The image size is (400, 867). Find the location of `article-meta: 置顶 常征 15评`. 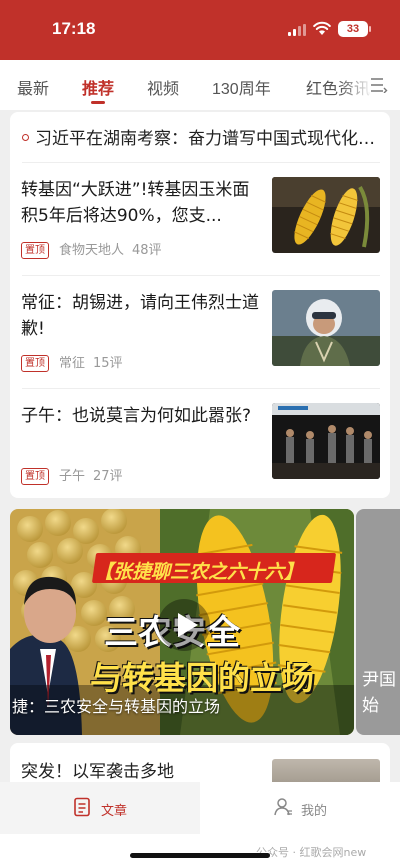

article-meta: 置顶 常征 15评 is located at coordinates (72, 362).